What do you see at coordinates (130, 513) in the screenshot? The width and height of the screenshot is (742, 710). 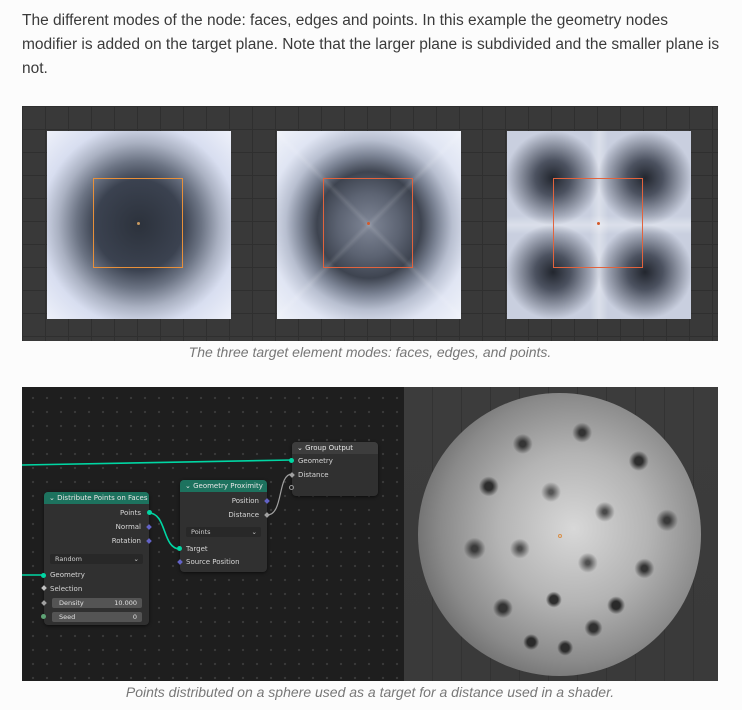 I see `points-output-label: Points` at bounding box center [130, 513].